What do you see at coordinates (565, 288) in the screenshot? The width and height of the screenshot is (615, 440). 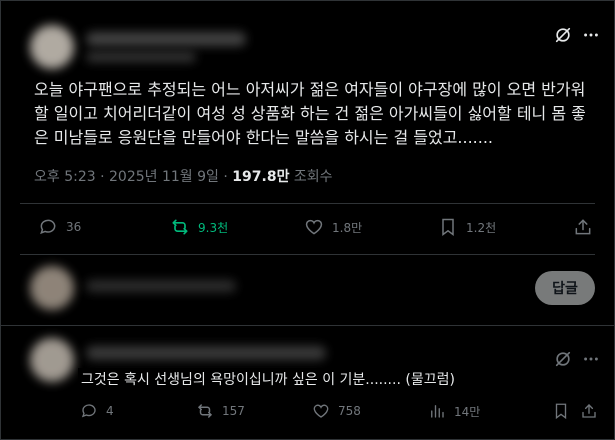 I see `reply-button: 답글` at bounding box center [565, 288].